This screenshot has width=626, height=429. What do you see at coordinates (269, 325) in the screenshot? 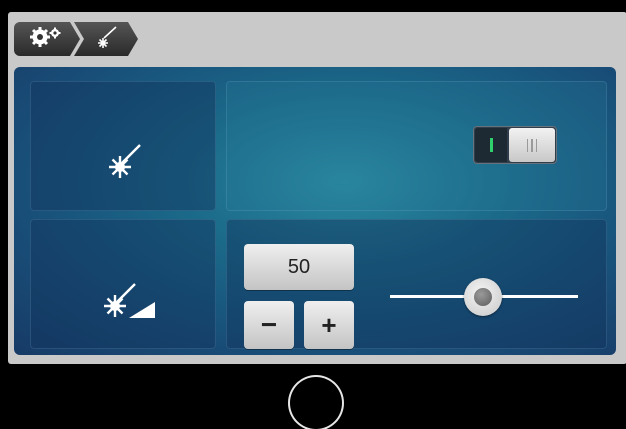
I see `decrease-power-button: −` at bounding box center [269, 325].